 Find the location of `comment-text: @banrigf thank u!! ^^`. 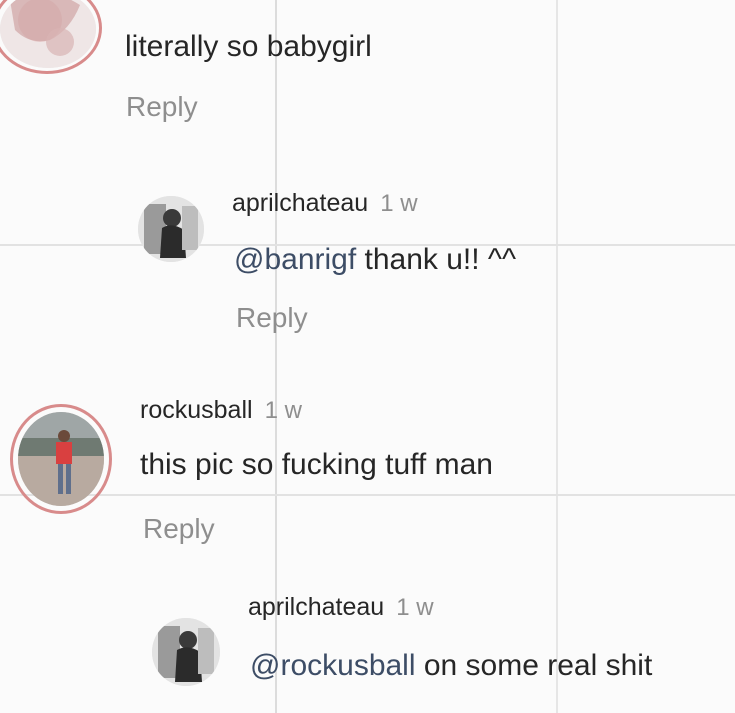

comment-text: @banrigf thank u!! ^^ is located at coordinates (375, 260).